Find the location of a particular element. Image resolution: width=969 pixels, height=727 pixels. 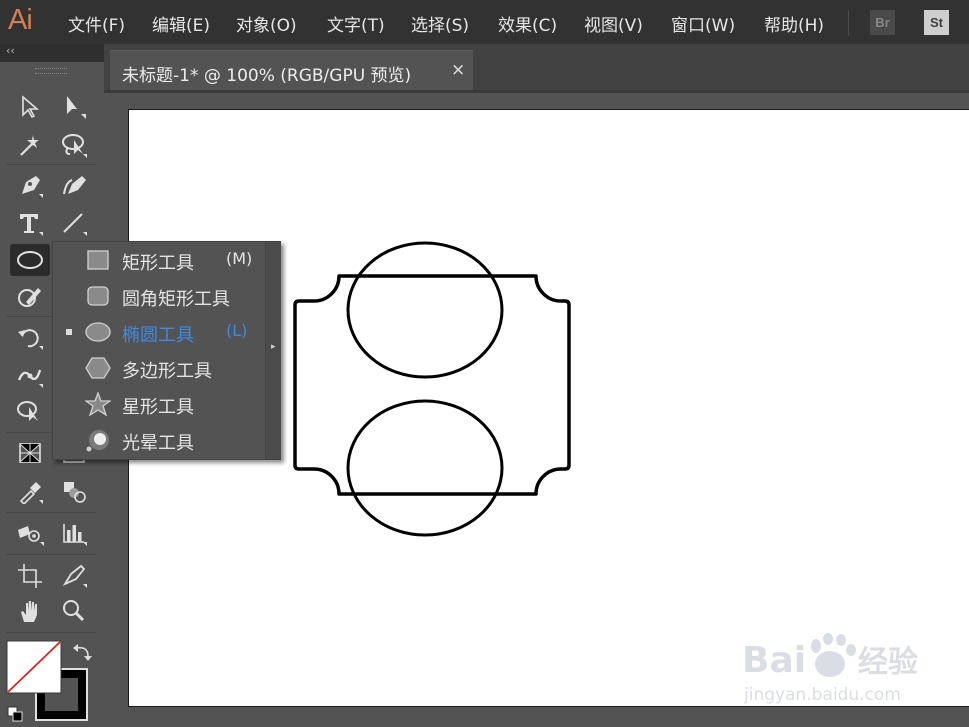

flyout-item-star: 星形工具 is located at coordinates (159, 404).